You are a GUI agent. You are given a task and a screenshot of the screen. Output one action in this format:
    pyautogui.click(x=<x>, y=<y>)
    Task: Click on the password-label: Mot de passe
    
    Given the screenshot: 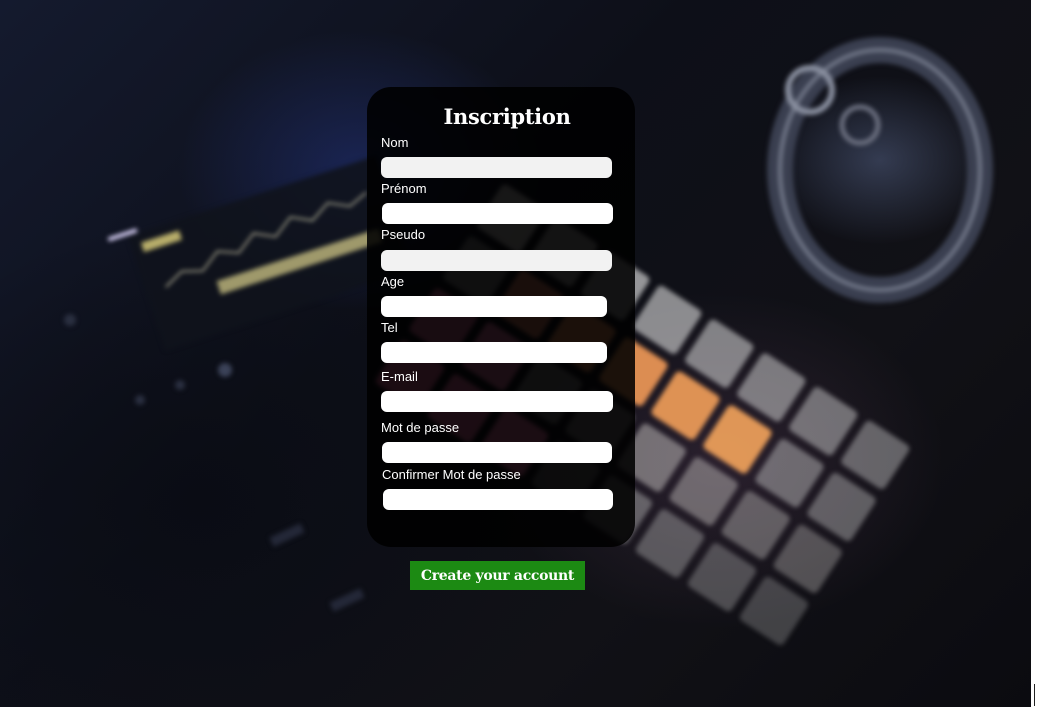 What is the action you would take?
    pyautogui.click(x=420, y=427)
    